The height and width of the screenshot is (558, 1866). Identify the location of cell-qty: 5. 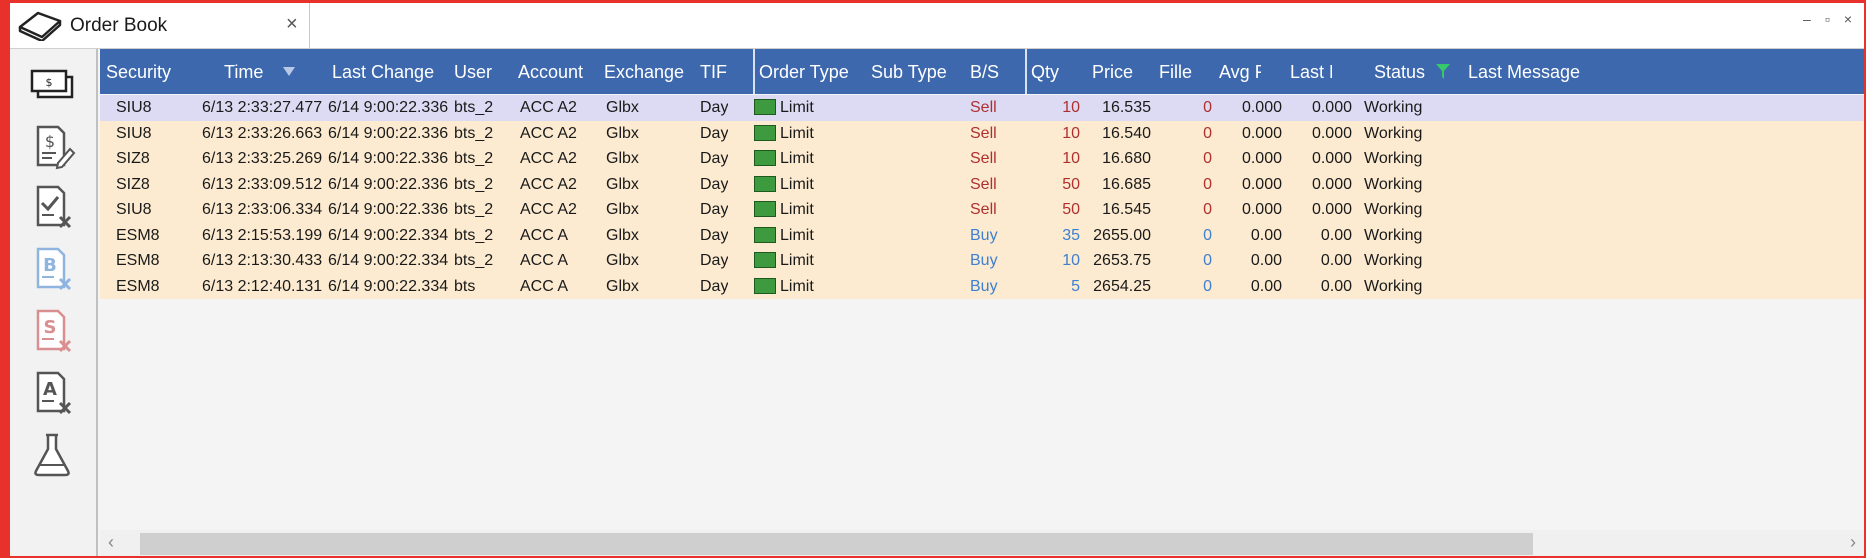
(1075, 286).